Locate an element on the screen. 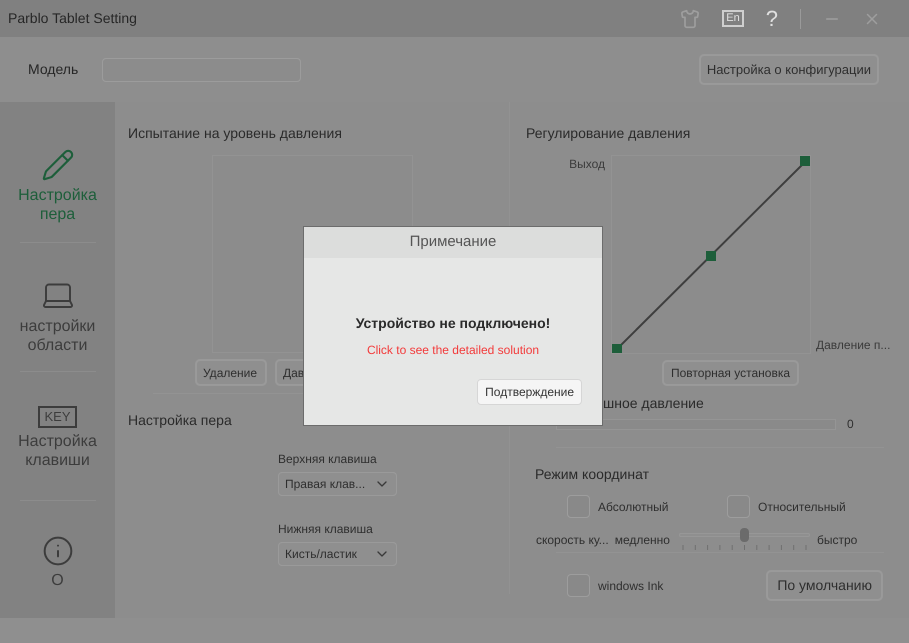 This screenshot has width=909, height=643. key-icon: KEY is located at coordinates (57, 417).